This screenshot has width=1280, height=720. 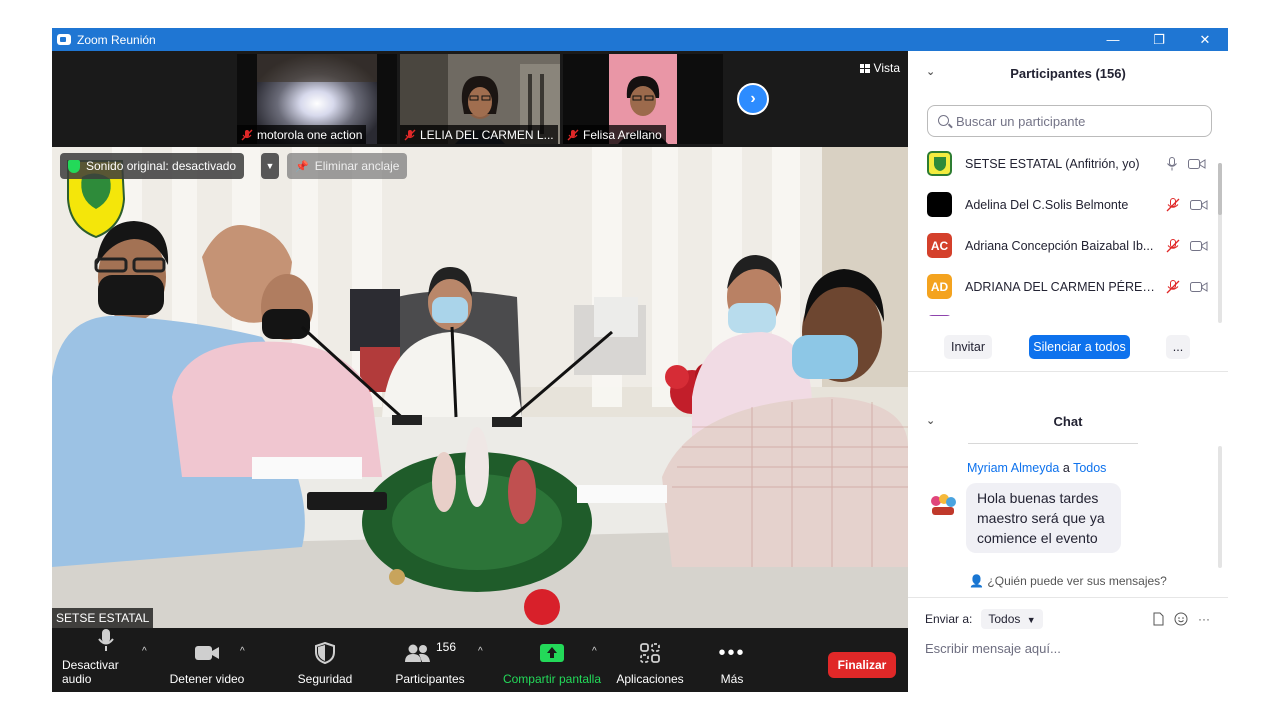 I want to click on participants-button: 156 Participantes, so click(x=430, y=660).